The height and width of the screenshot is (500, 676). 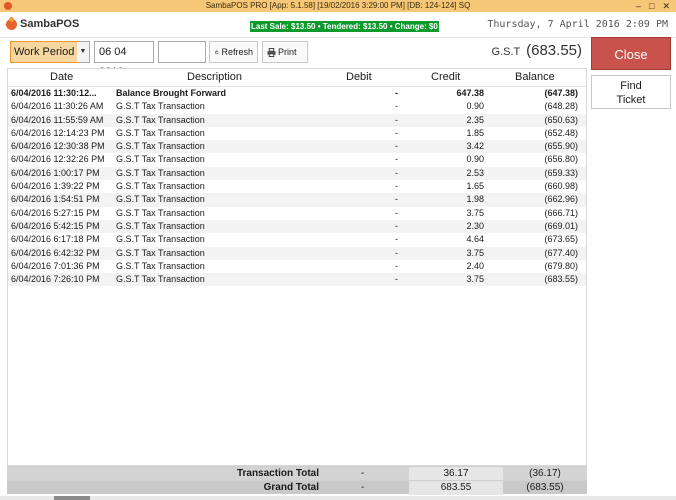 What do you see at coordinates (561, 159) in the screenshot?
I see `cell-balance: (656.80)` at bounding box center [561, 159].